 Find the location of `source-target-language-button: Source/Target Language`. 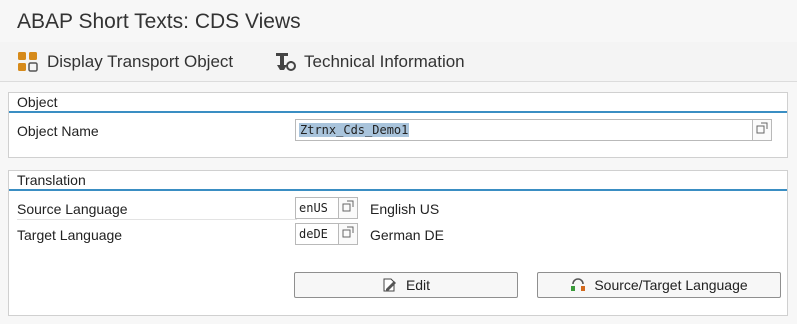

source-target-language-button: Source/Target Language is located at coordinates (659, 285).